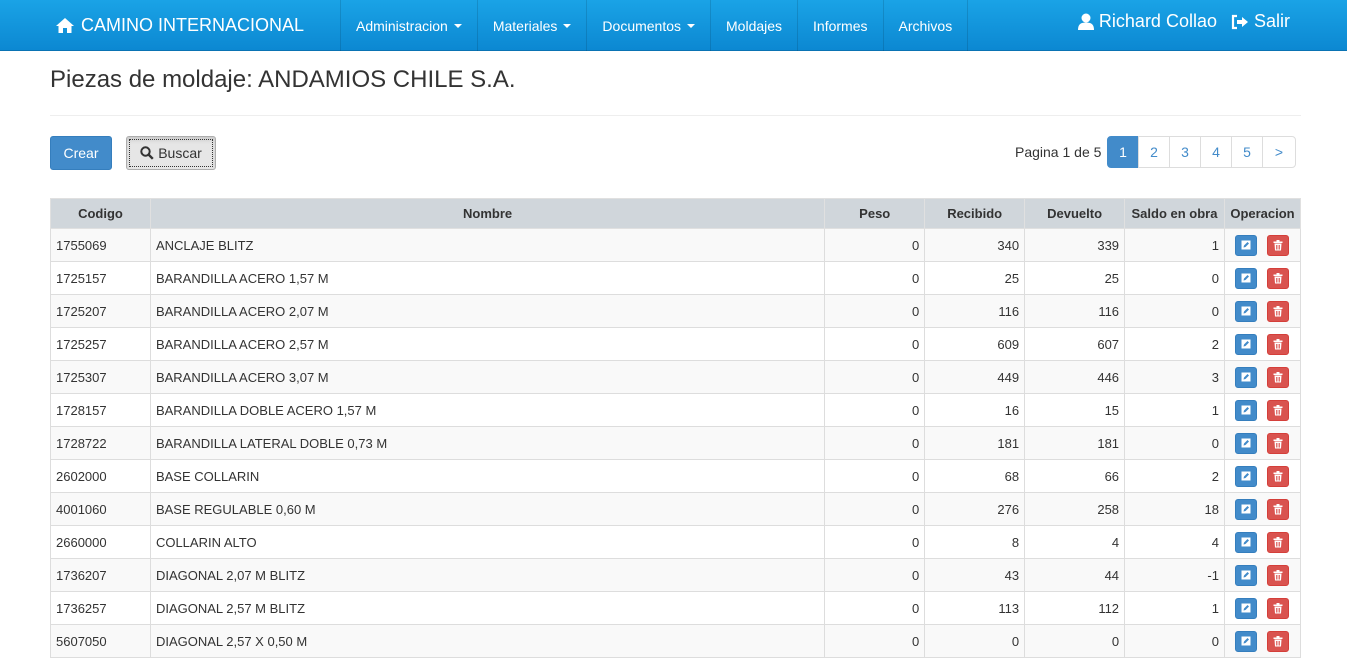 This screenshot has height=658, width=1347. I want to click on table-row: 1736207 DIAGONAL 2,07 M BLITZ 0 43 44 -1, so click(676, 575).